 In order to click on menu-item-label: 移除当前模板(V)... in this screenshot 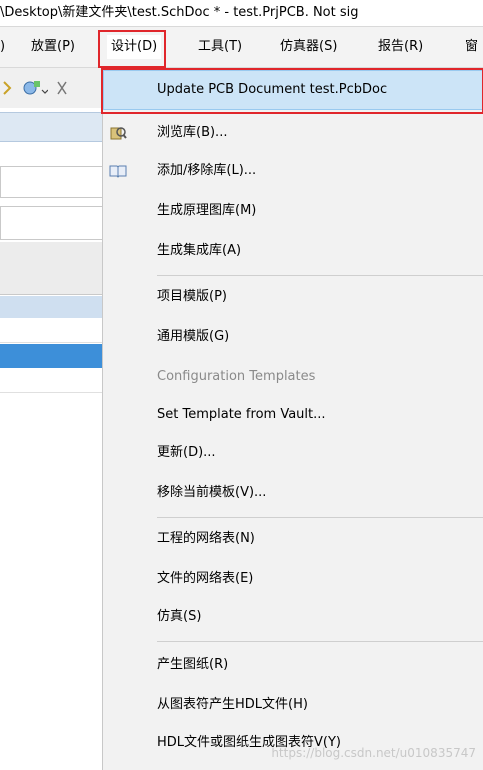, I will do `click(212, 492)`.